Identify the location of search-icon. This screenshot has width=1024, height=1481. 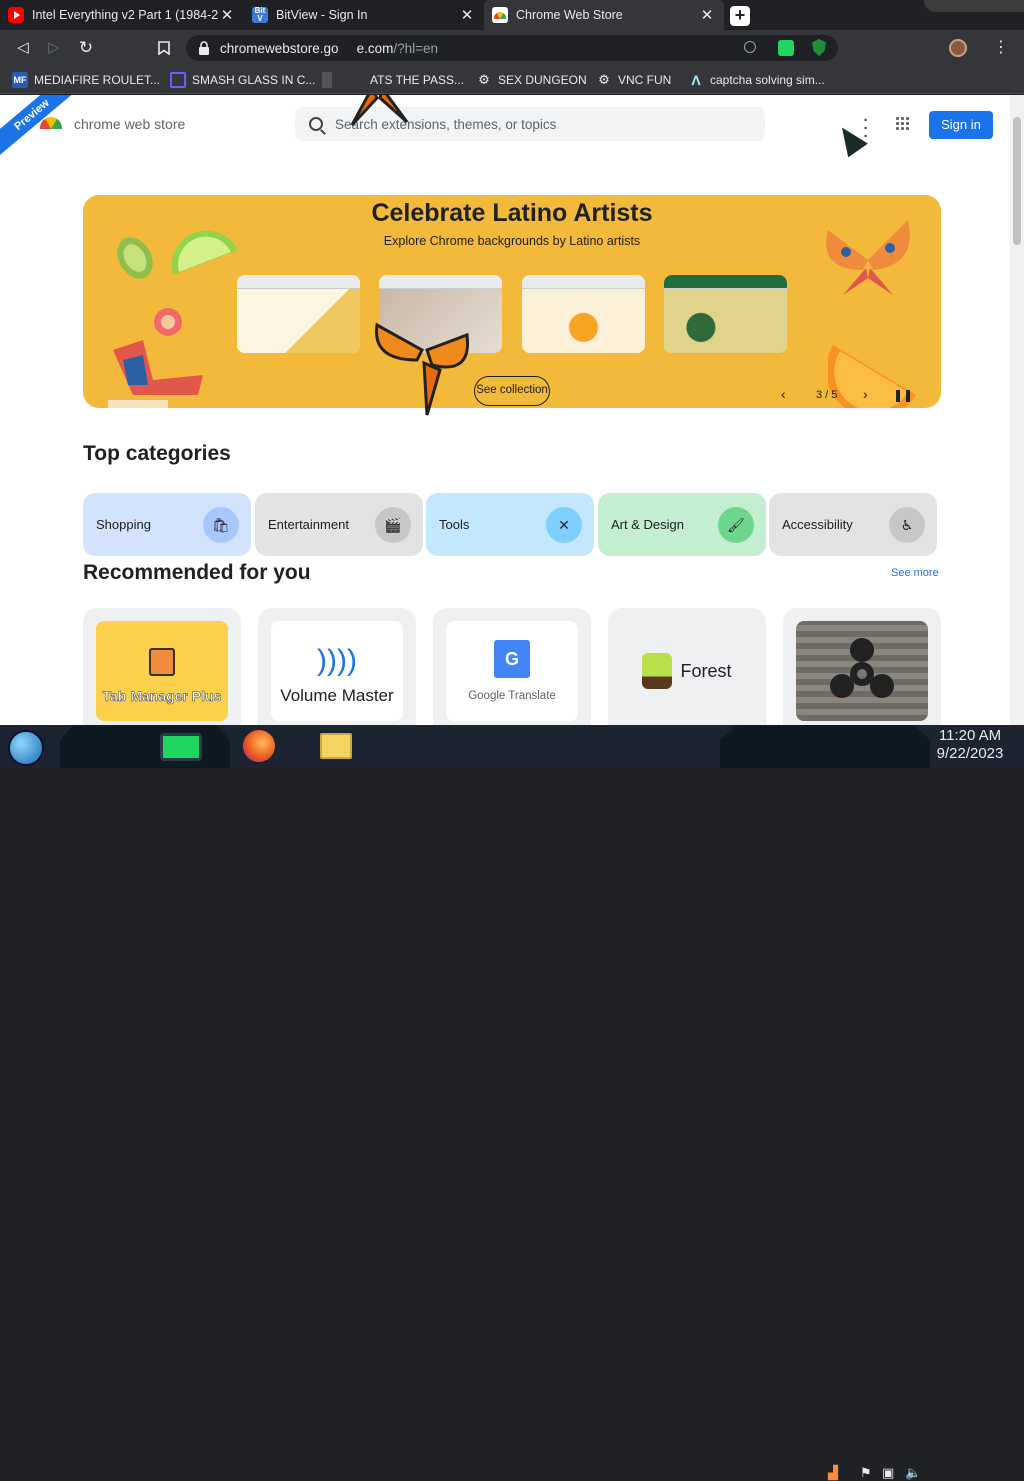
(316, 124).